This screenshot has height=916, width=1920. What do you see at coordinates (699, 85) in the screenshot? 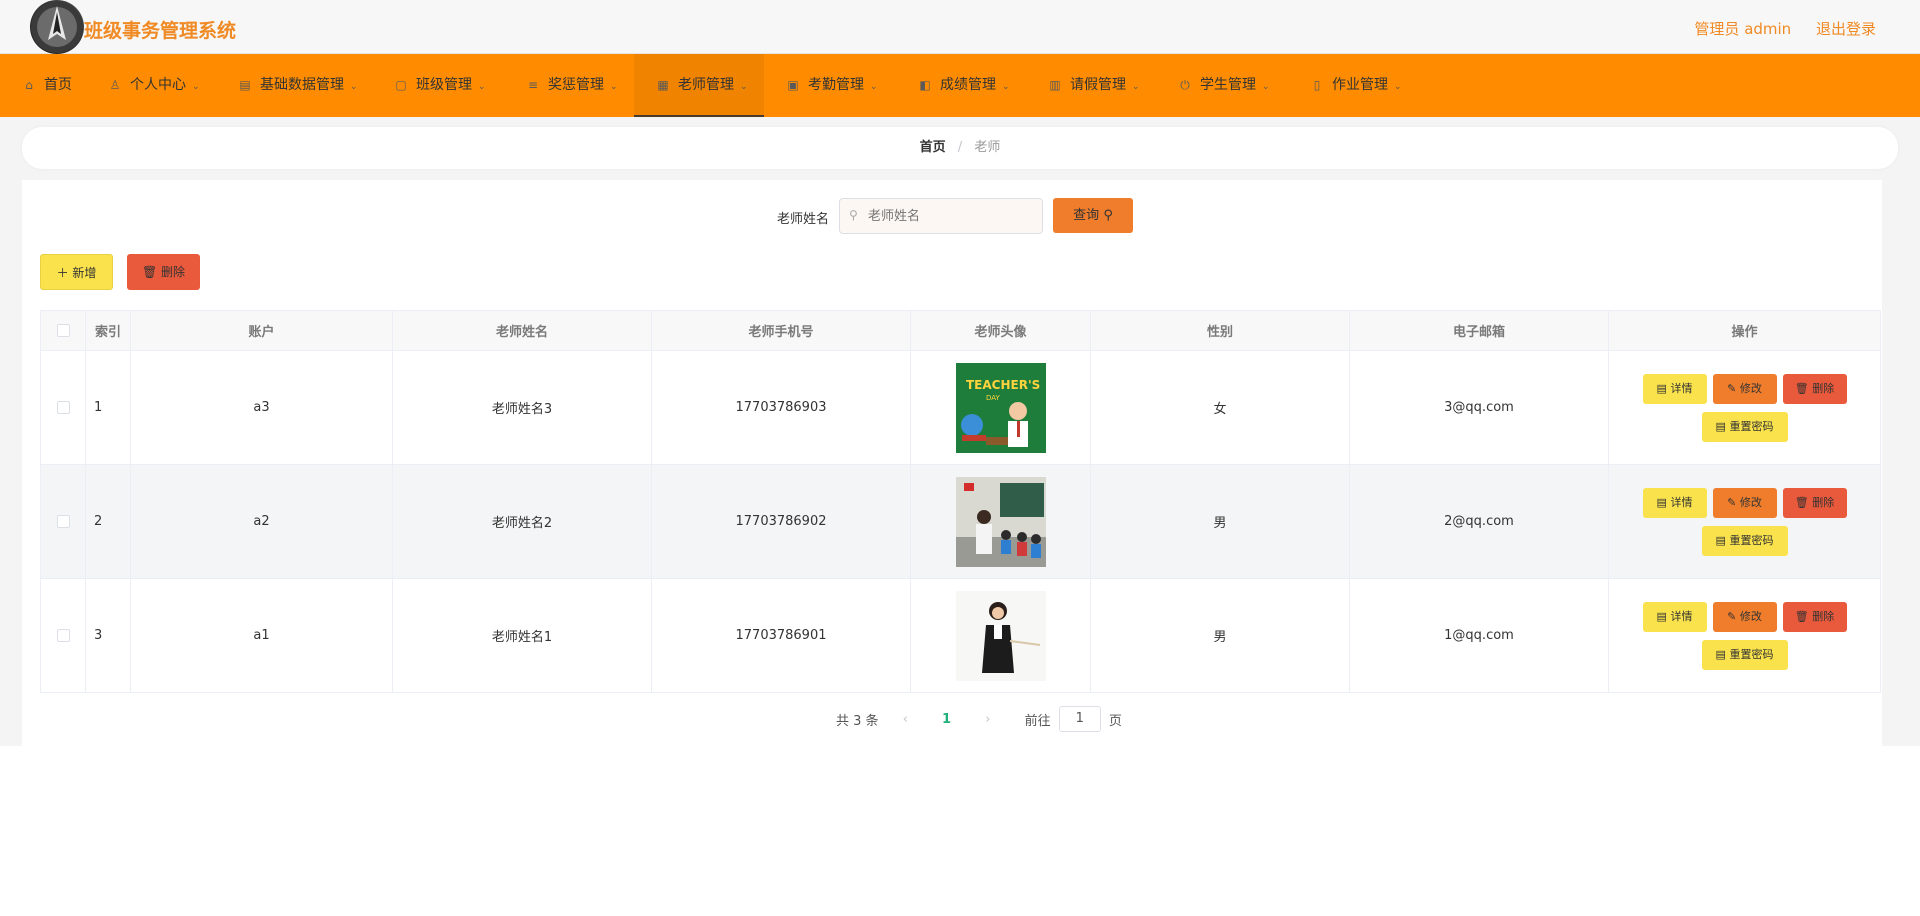
I see `nav-item-teacher: ▦ 老师管理 ⌄` at bounding box center [699, 85].